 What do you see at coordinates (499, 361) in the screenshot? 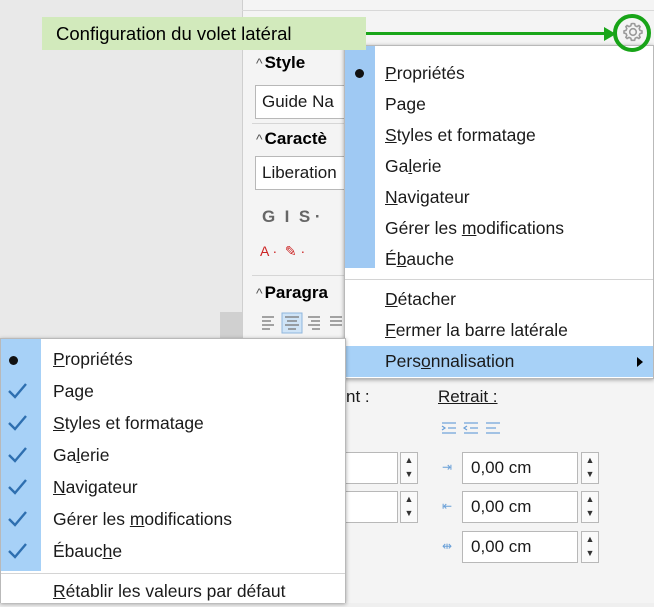
I see `menu-item-personnalisation: Personnalisation` at bounding box center [499, 361].